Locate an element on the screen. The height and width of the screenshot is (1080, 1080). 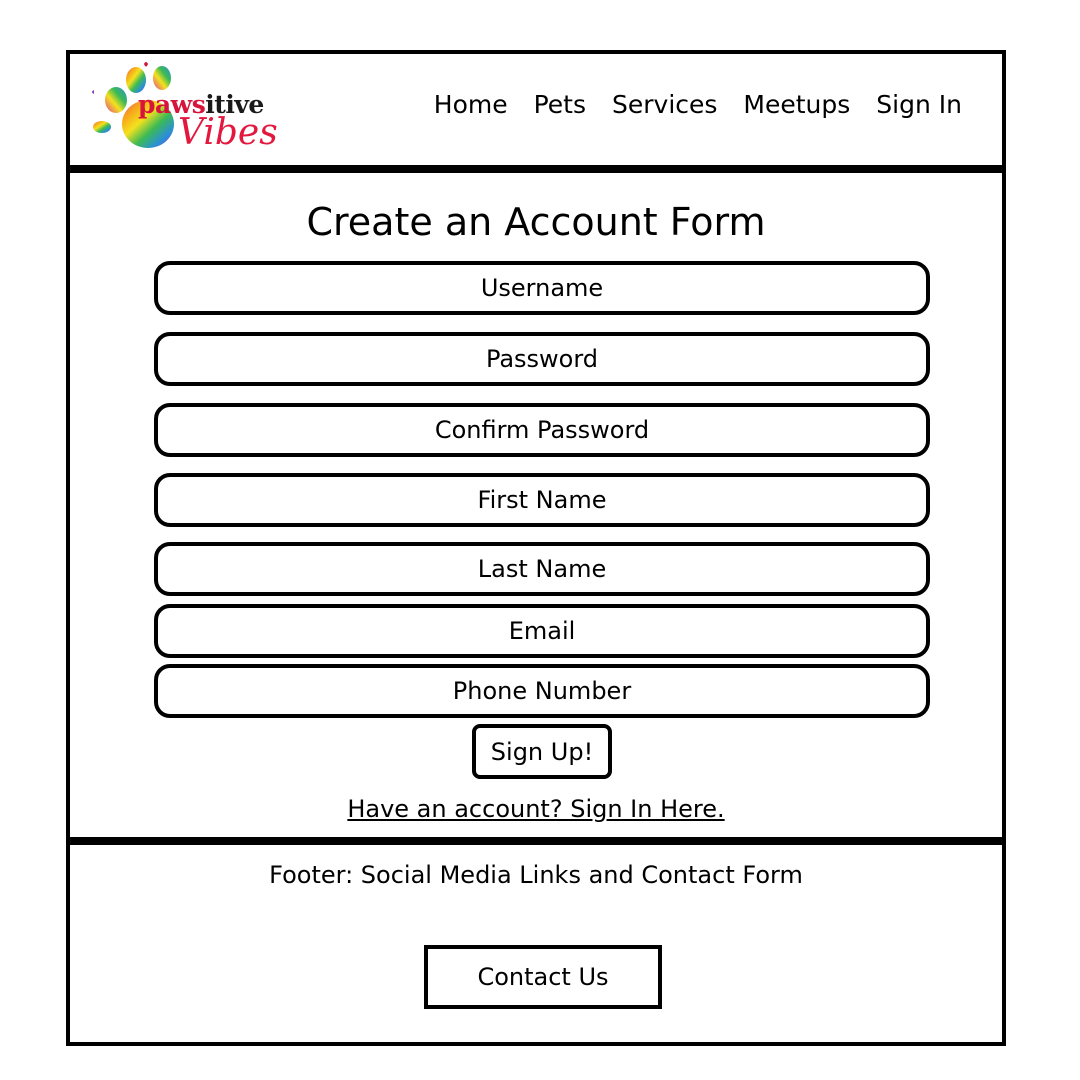
main-nav: Home Pets Services Meetups Sign In is located at coordinates (698, 104).